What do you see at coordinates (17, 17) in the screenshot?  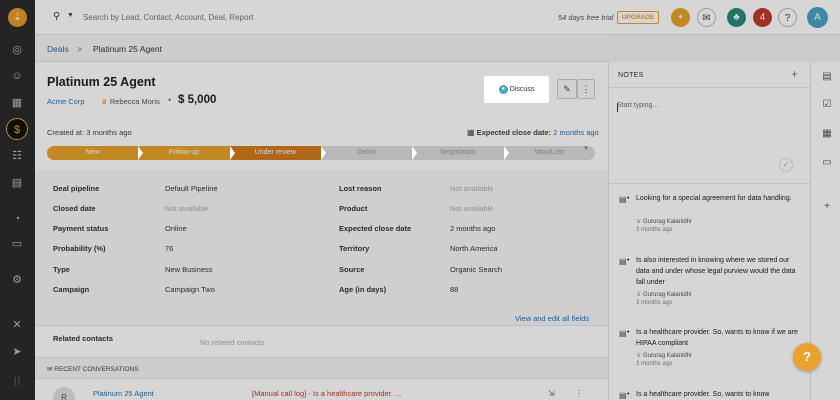 I see `app-logo-icon: ⇣` at bounding box center [17, 17].